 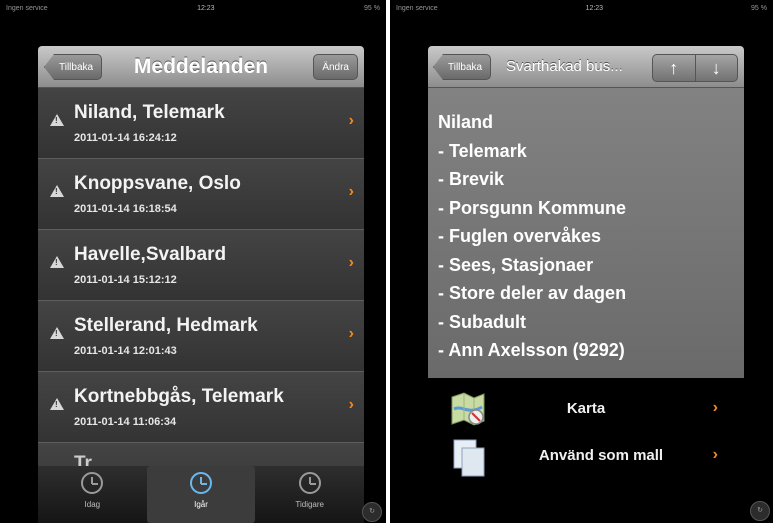 I want to click on detail-line: - Subadult, so click(x=482, y=321).